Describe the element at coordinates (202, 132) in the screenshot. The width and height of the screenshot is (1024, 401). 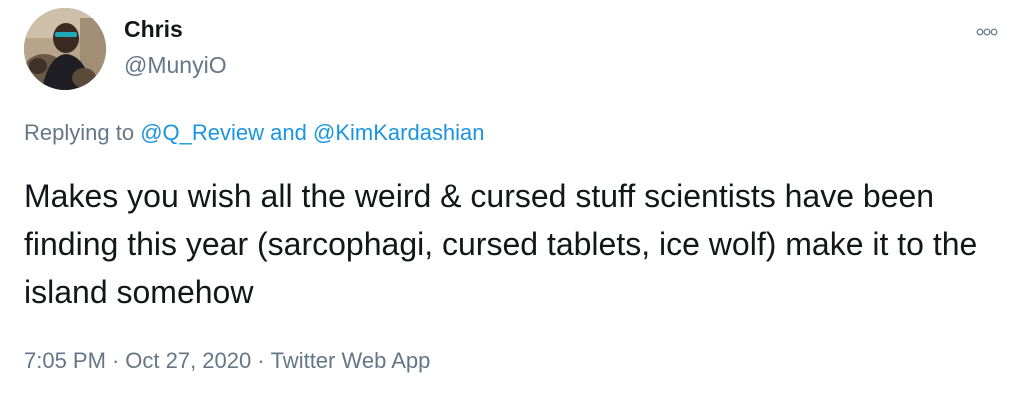
I see `mention-link-q-review: @Q_Review` at that location.